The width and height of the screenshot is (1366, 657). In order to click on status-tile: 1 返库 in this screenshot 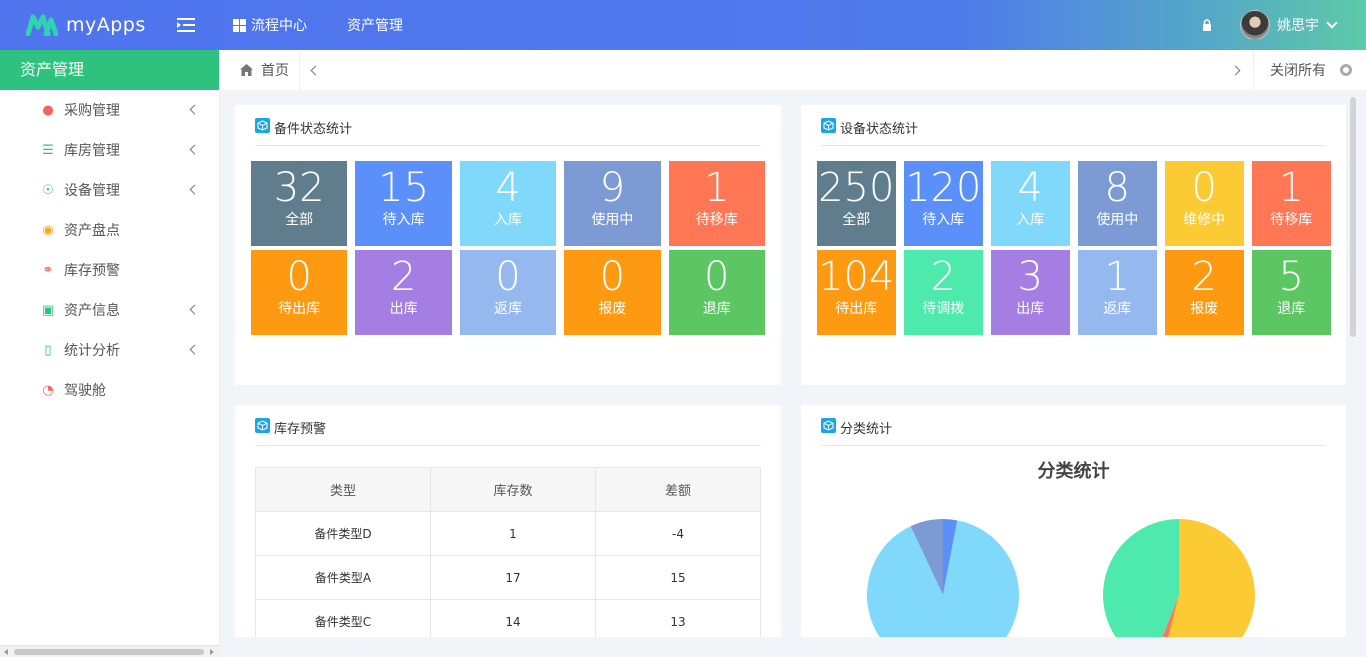, I will do `click(1117, 292)`.